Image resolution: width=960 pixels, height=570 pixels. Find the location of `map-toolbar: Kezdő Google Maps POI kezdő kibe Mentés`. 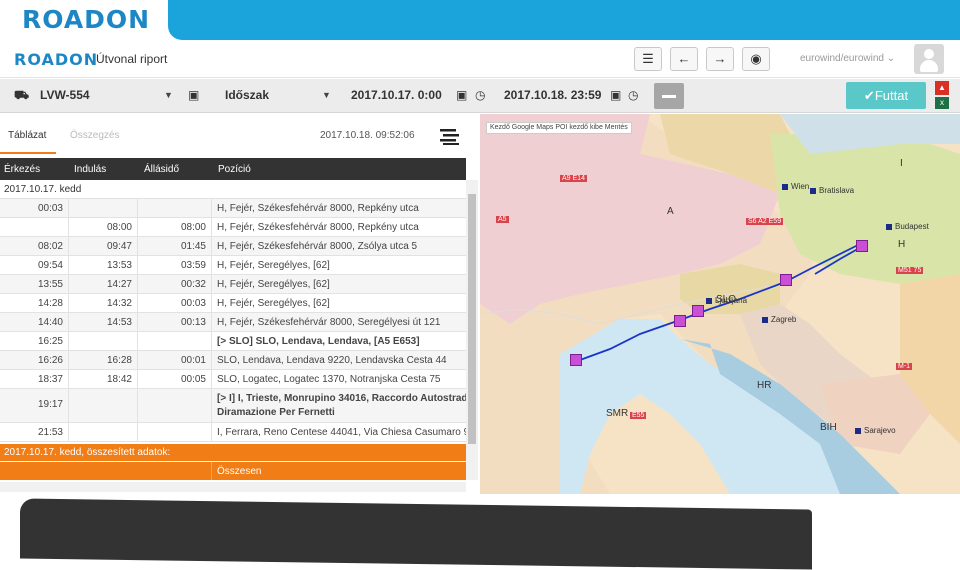

map-toolbar: Kezdő Google Maps POI kezdő kibe Mentés is located at coordinates (559, 128).